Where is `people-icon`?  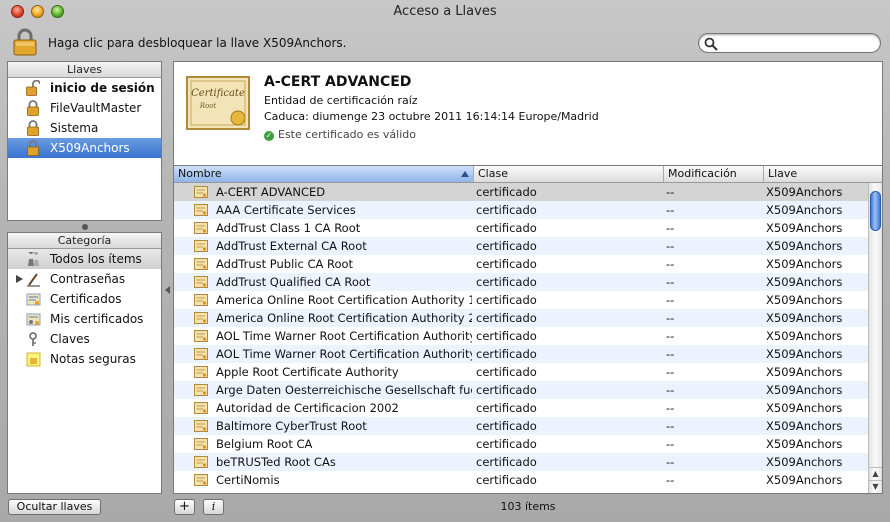
people-icon is located at coordinates (33, 259).